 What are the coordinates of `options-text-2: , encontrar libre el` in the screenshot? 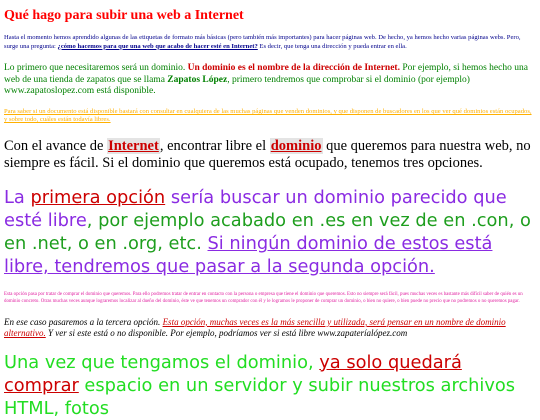 It's located at (214, 146).